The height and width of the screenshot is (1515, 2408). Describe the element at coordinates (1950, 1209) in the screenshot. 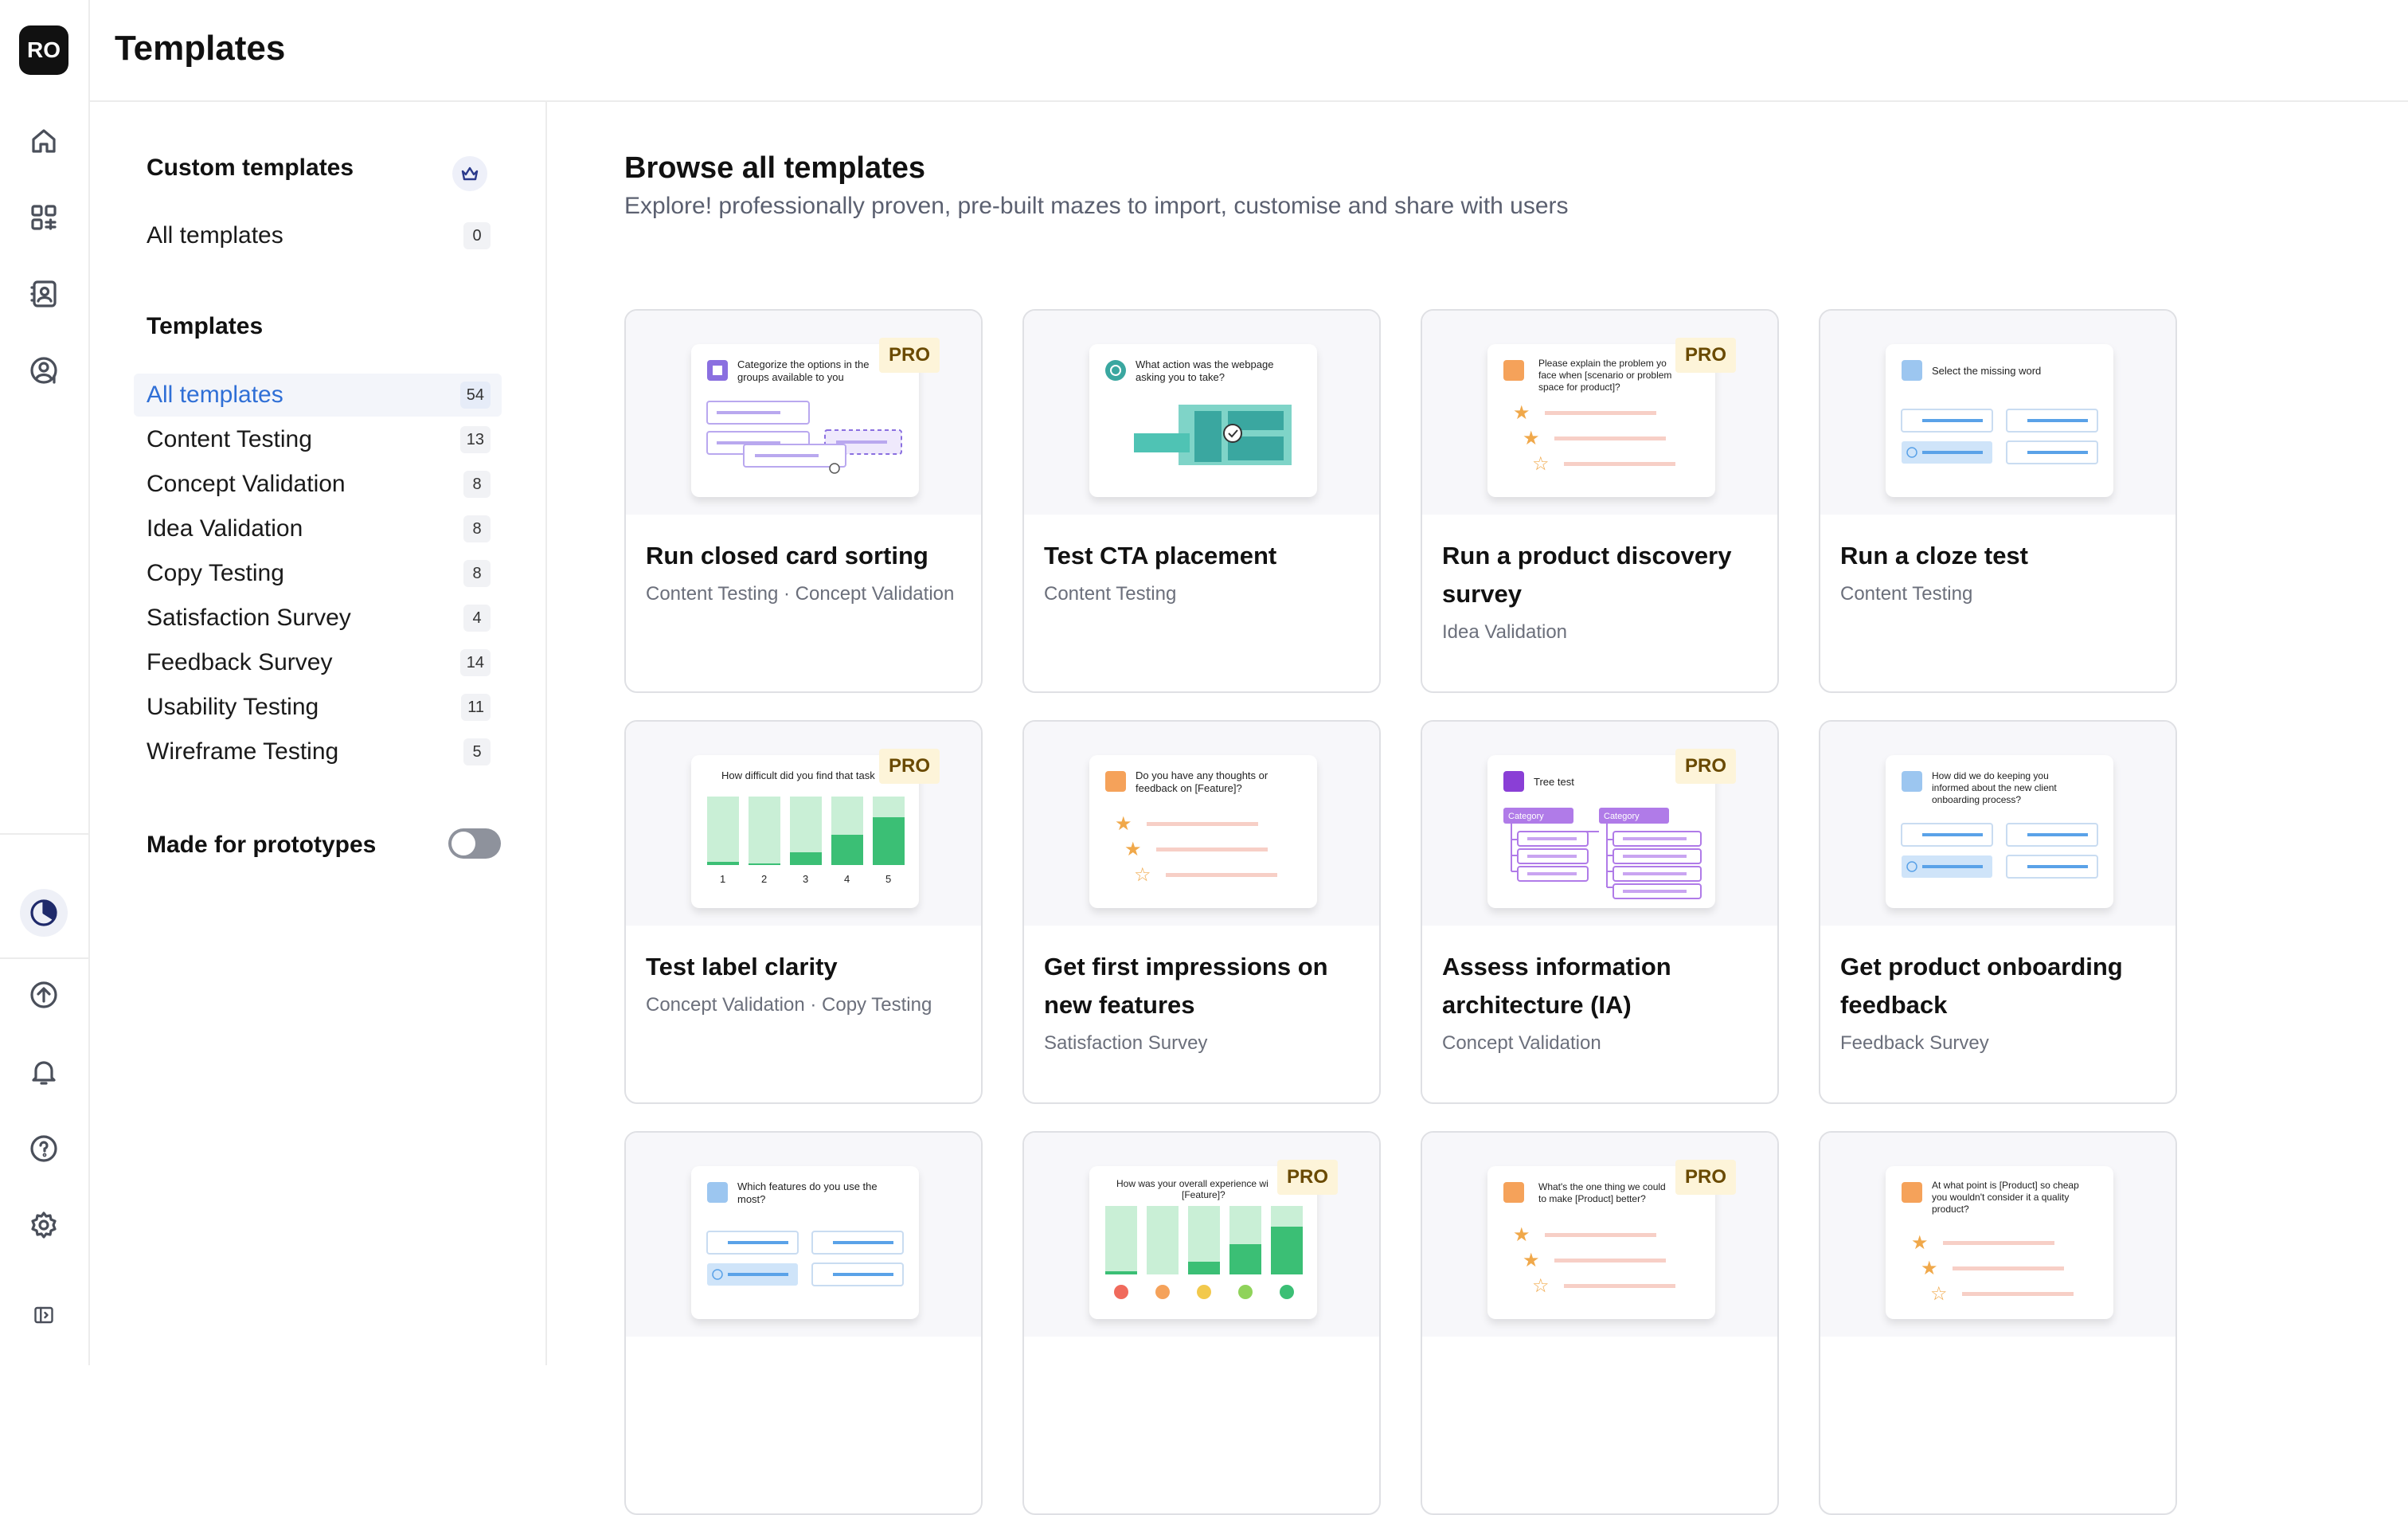

I see `thumb-text: product?` at that location.